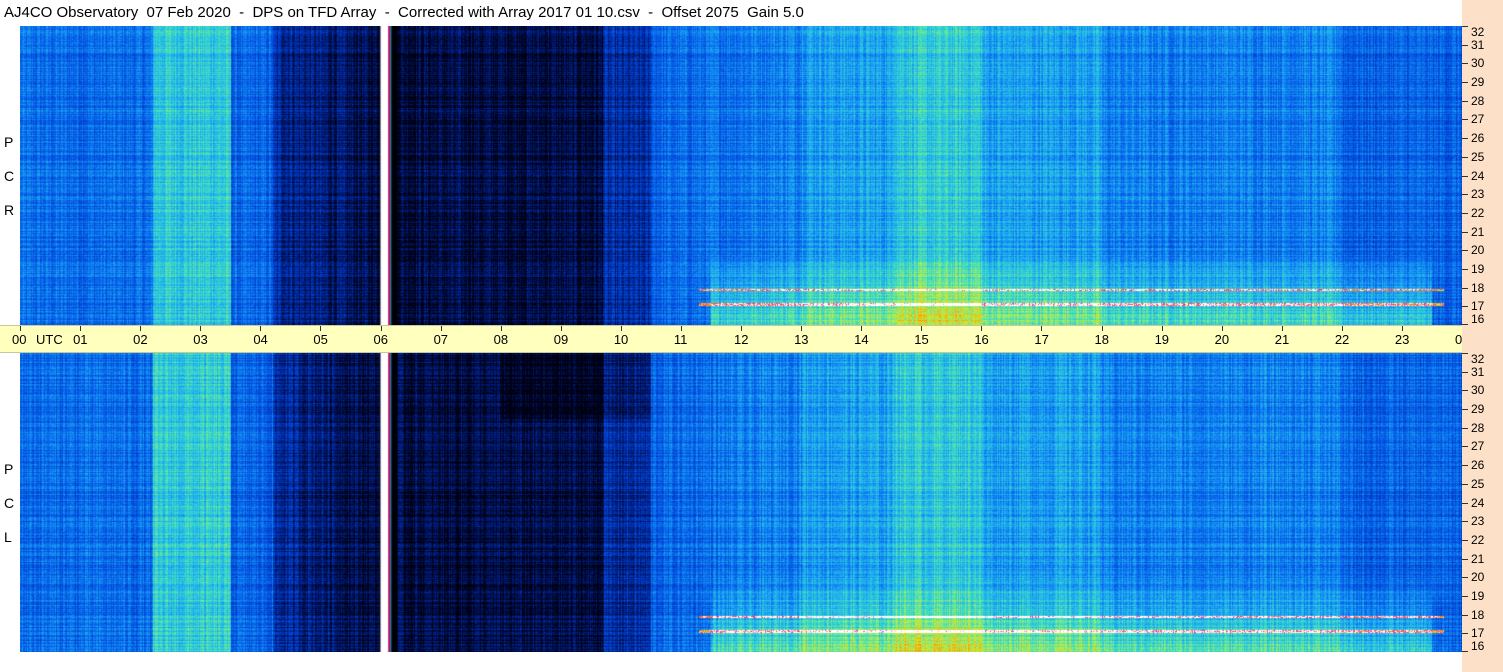 Image resolution: width=1503 pixels, height=672 pixels. Describe the element at coordinates (1342, 339) in the screenshot. I see `time-tick-label: 22` at that location.